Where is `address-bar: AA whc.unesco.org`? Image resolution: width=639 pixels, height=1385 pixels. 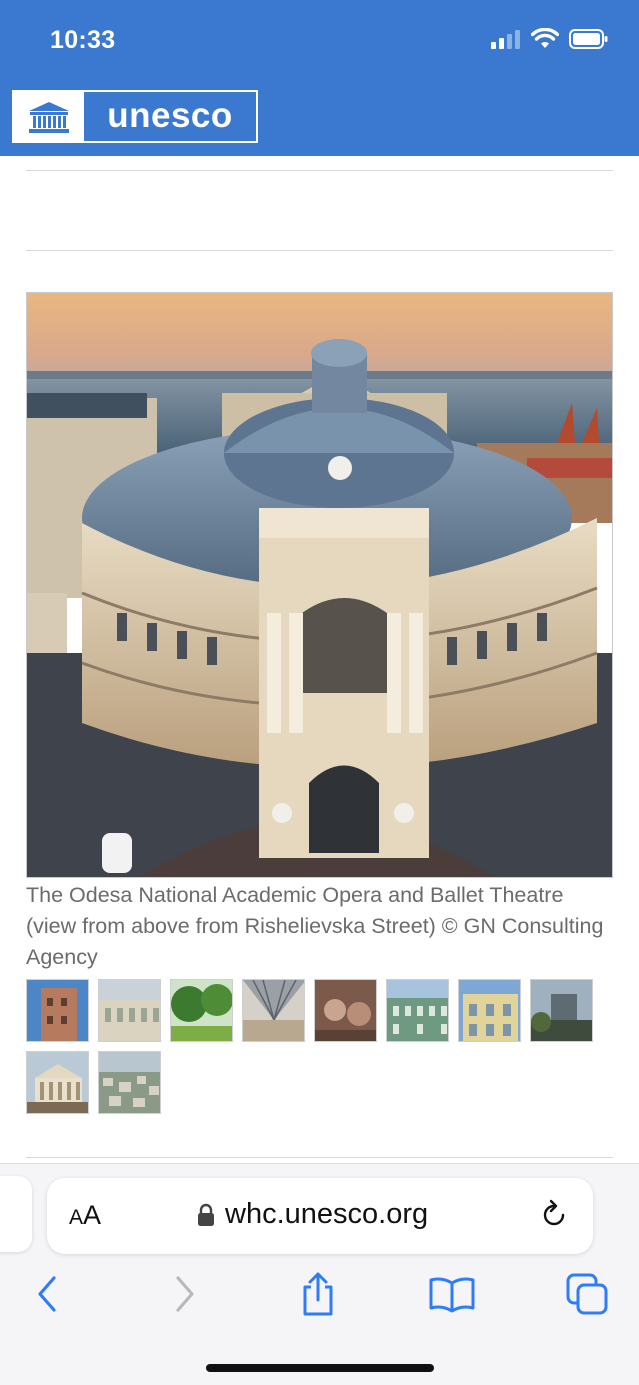 address-bar: AA whc.unesco.org is located at coordinates (320, 1216).